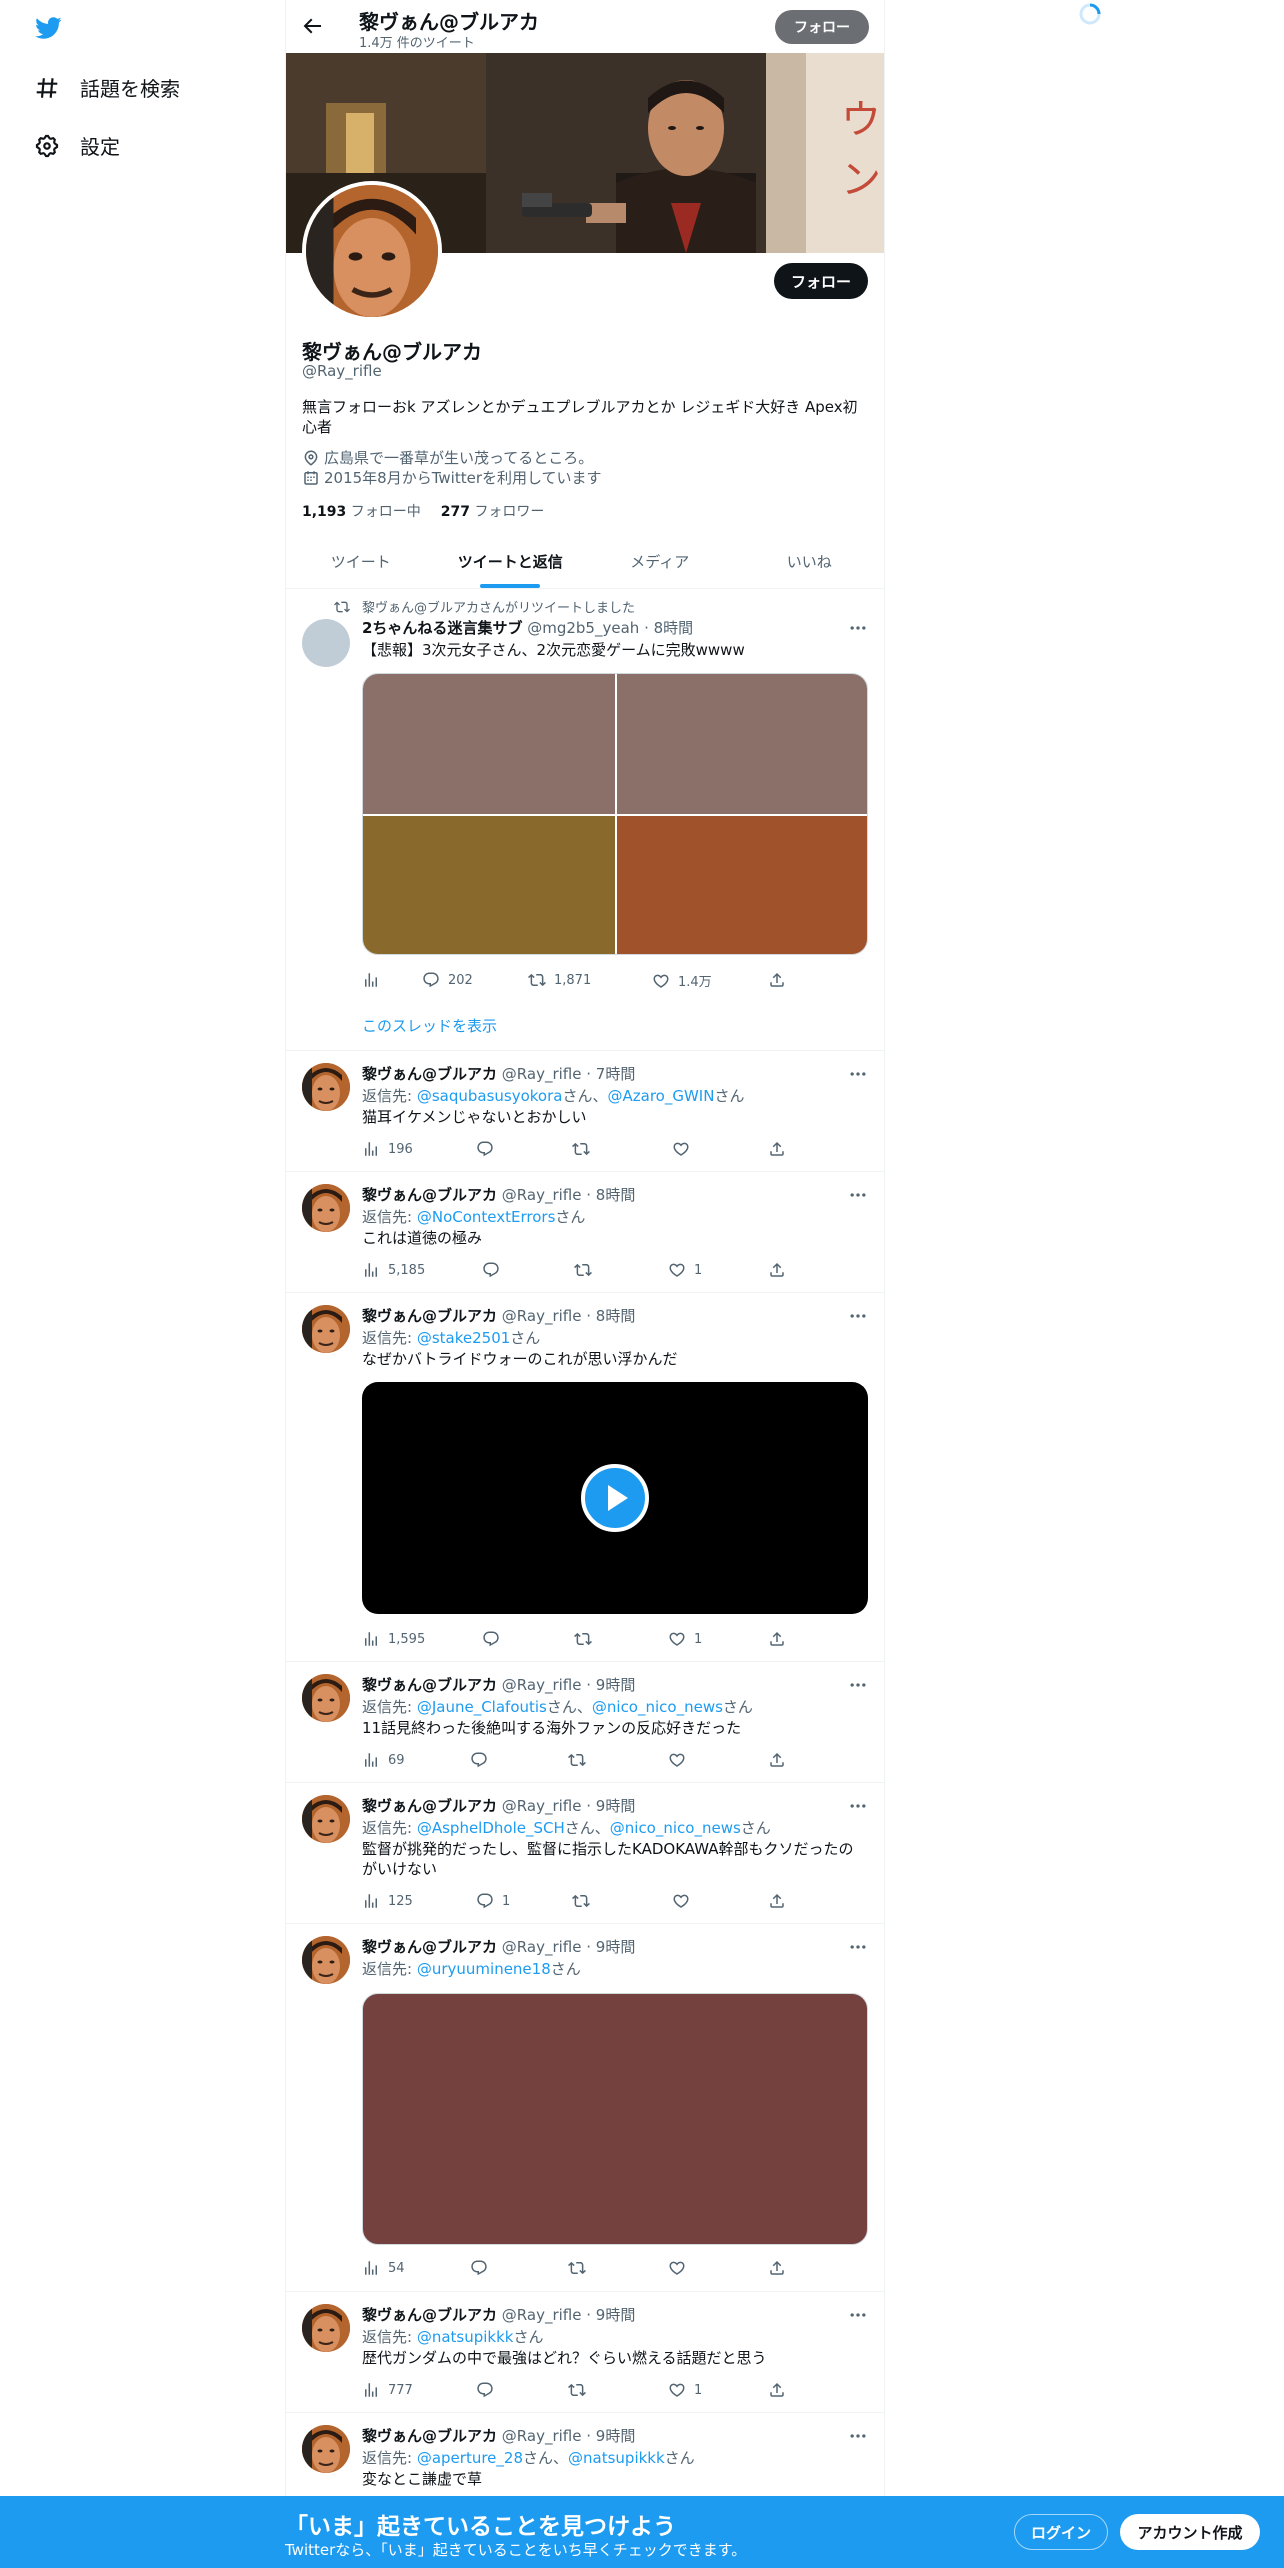 This screenshot has height=2568, width=1284. Describe the element at coordinates (375, 980) in the screenshot. I see `views-button` at that location.